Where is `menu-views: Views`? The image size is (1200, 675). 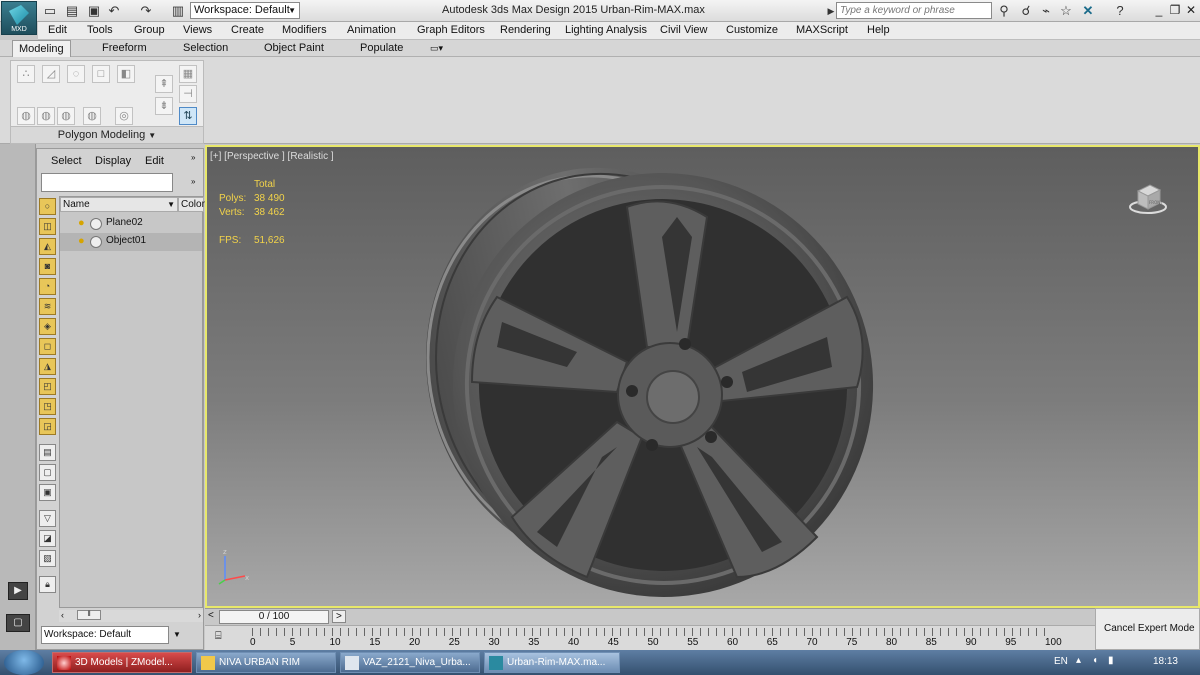 menu-views: Views is located at coordinates (197, 30).